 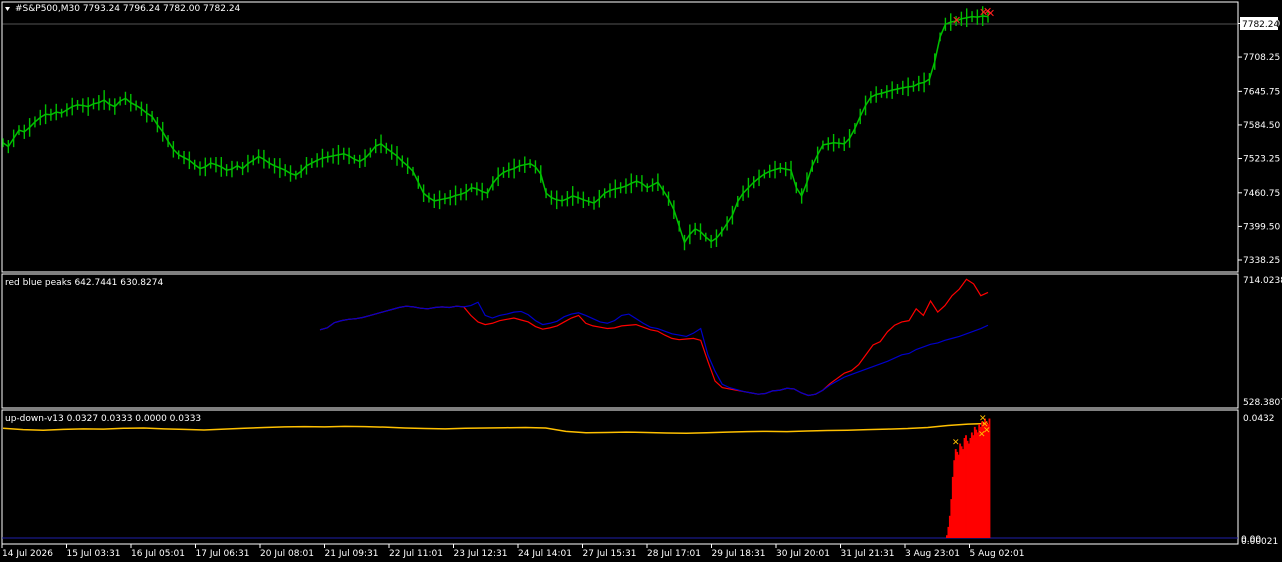 What do you see at coordinates (103, 419) in the screenshot?
I see `indicator-2-title: up-down-v13 0.0327 0.0333 0.0000 0.0333` at bounding box center [103, 419].